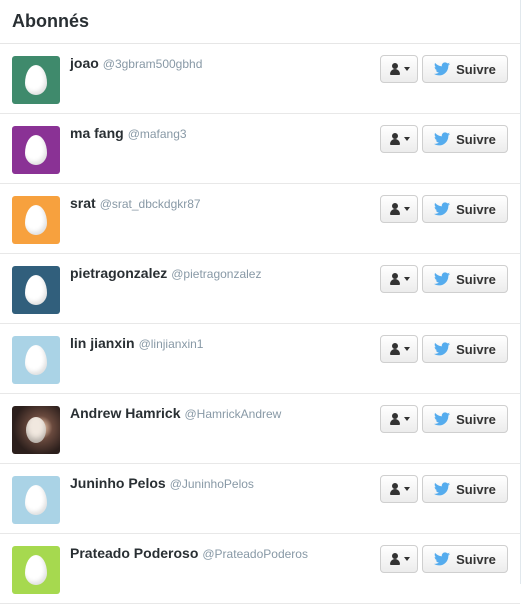 The width and height of the screenshot is (522, 604). I want to click on user-handle: @HamrickAndrew, so click(232, 414).